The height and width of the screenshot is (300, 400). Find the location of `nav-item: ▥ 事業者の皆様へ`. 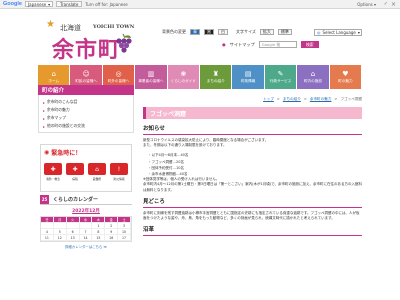

nav-item: ▥ 事業者の皆様へ is located at coordinates (151, 77).